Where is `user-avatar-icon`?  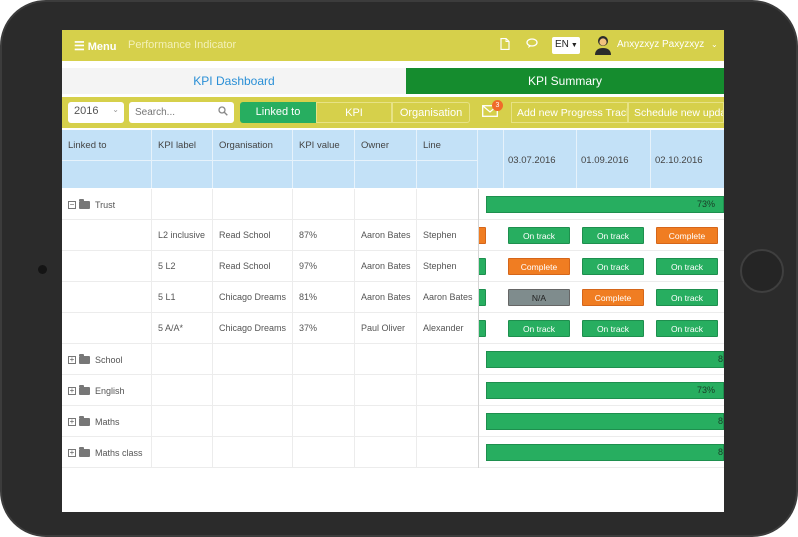 user-avatar-icon is located at coordinates (603, 45).